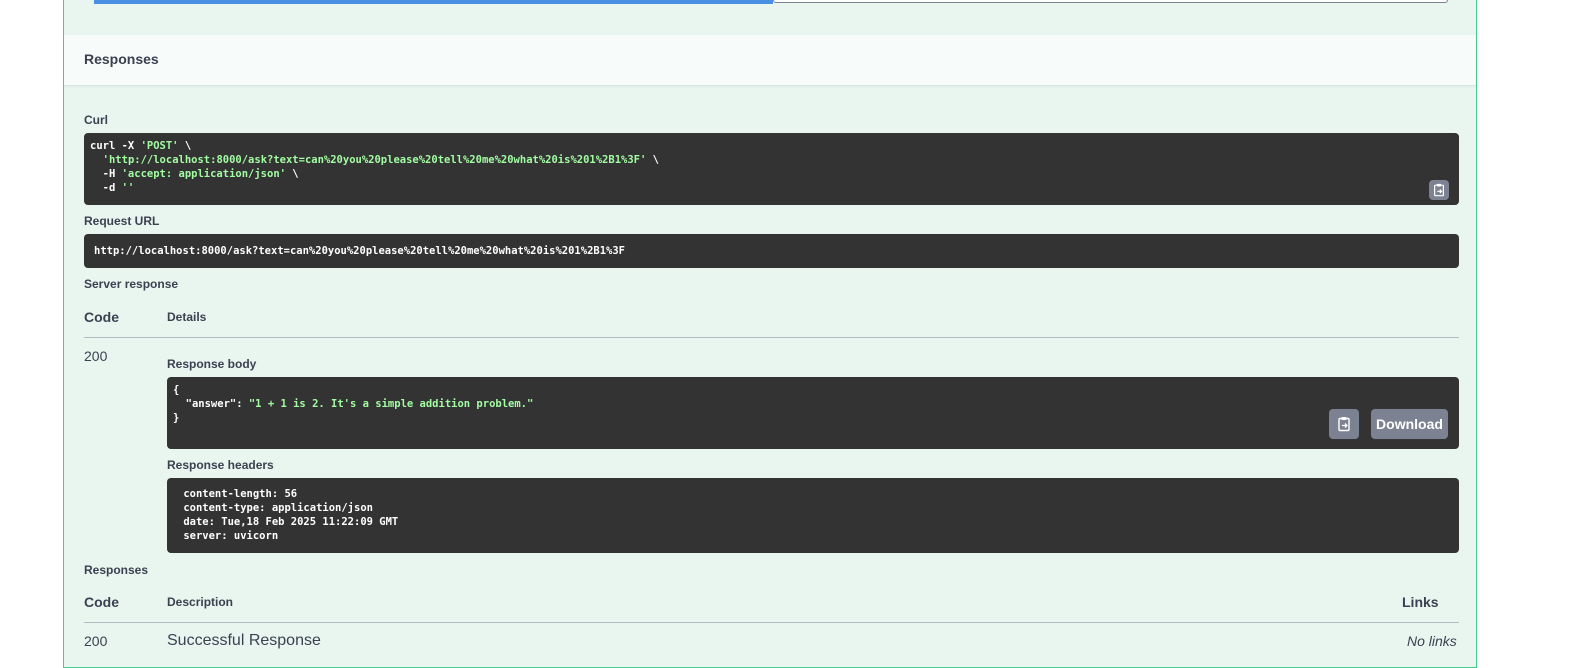 This screenshot has height=668, width=1572. What do you see at coordinates (1110, 1) in the screenshot?
I see `clear-button` at bounding box center [1110, 1].